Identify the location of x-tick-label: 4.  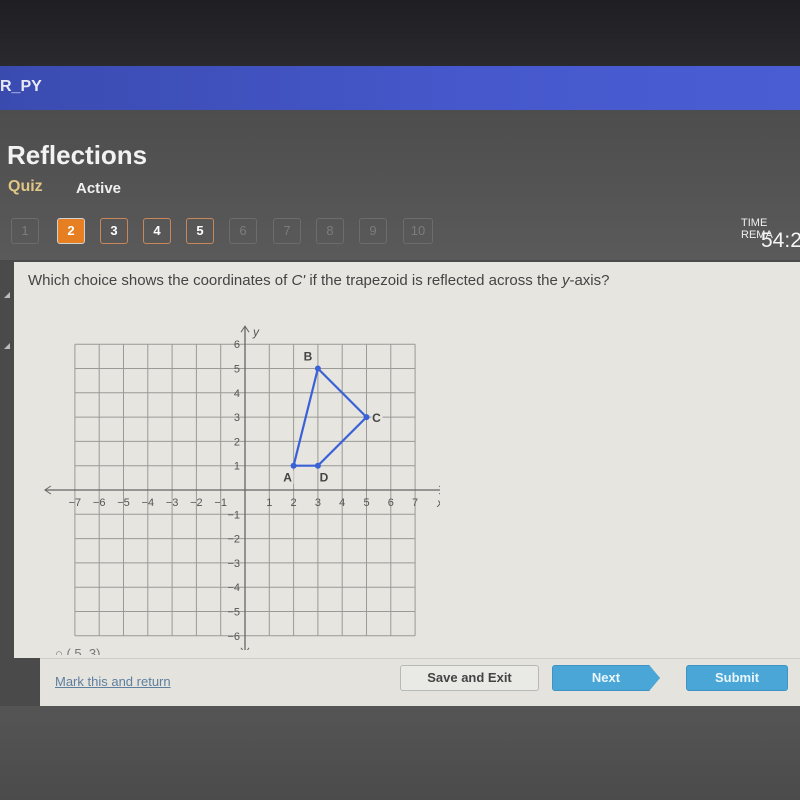
(342, 503).